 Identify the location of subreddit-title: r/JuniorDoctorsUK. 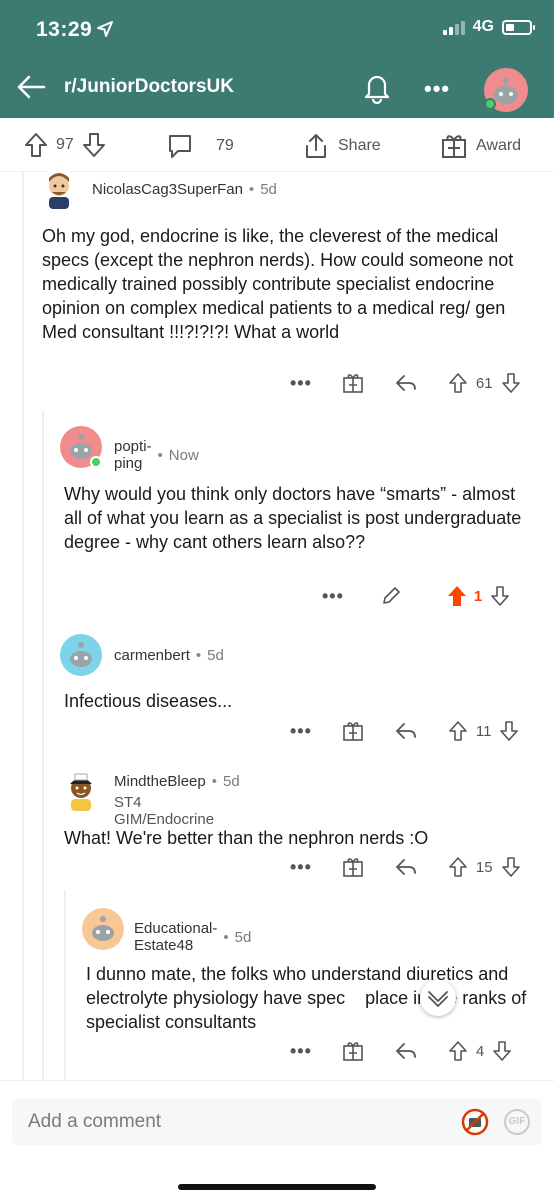
(149, 87).